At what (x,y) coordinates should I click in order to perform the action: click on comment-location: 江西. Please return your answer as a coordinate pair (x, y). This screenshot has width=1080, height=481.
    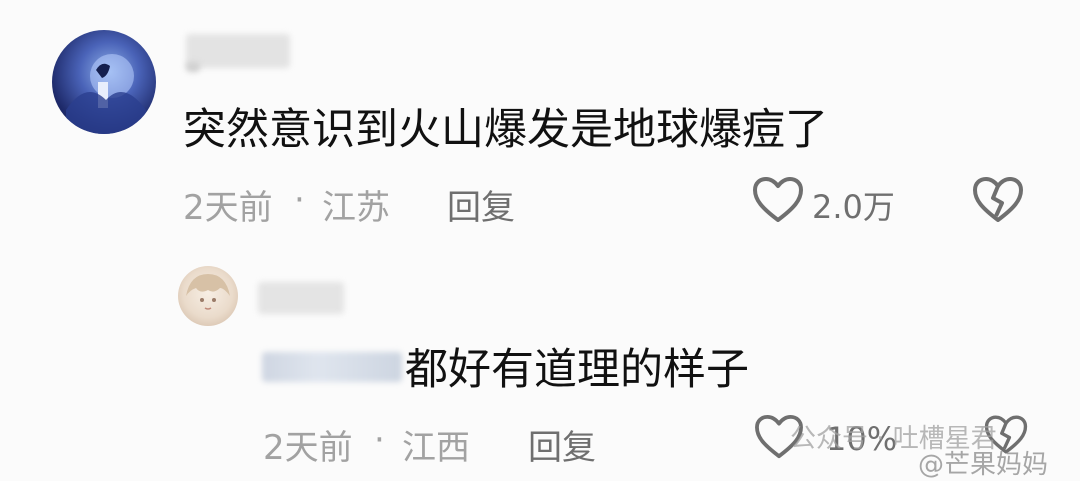
    Looking at the image, I should click on (436, 448).